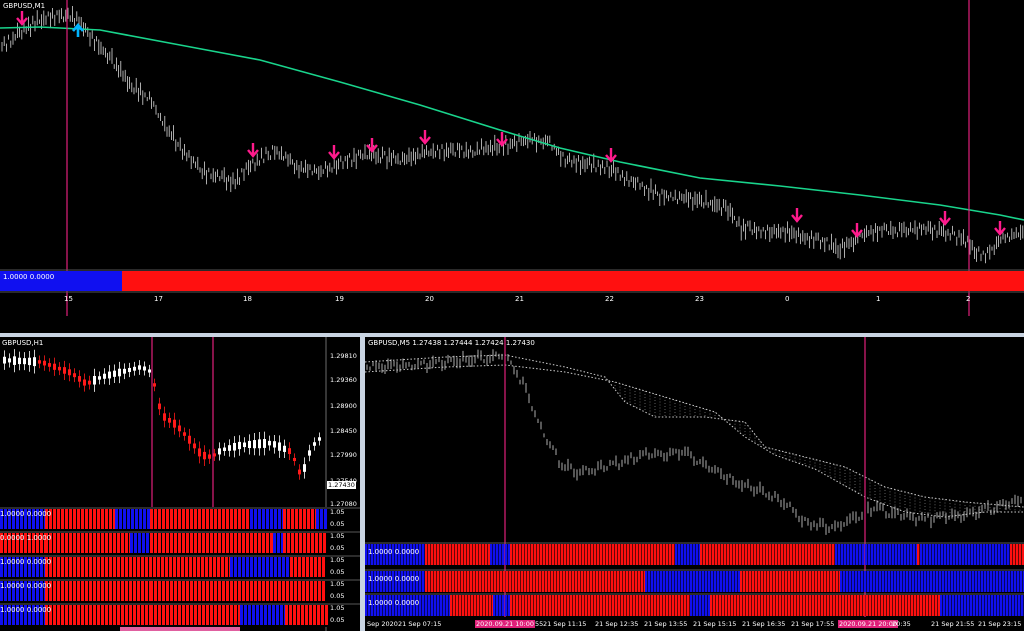 This screenshot has height=631, width=1024. What do you see at coordinates (425, 137) in the screenshot?
I see `sell-arrow-icon` at bounding box center [425, 137].